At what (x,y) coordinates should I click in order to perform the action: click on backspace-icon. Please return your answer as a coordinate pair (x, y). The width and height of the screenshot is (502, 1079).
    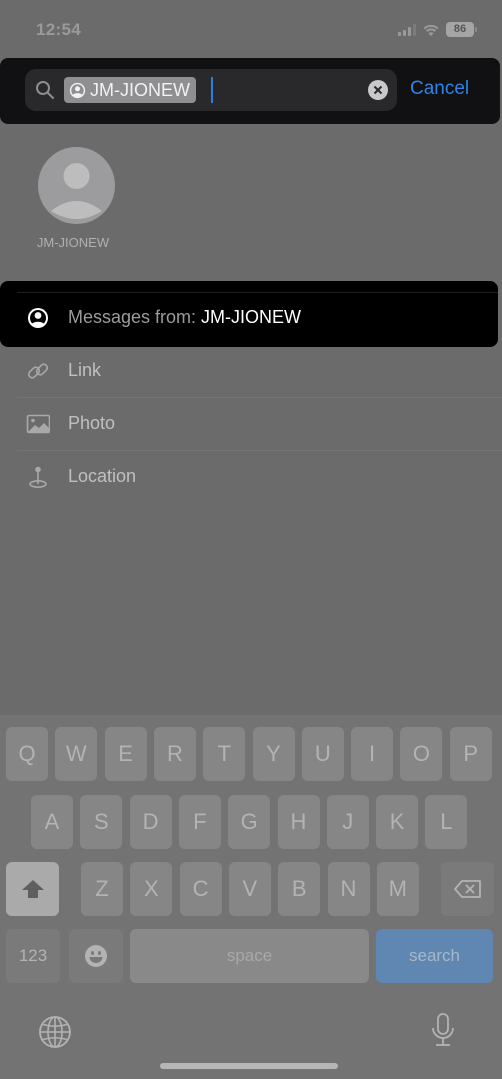
    Looking at the image, I should click on (467, 889).